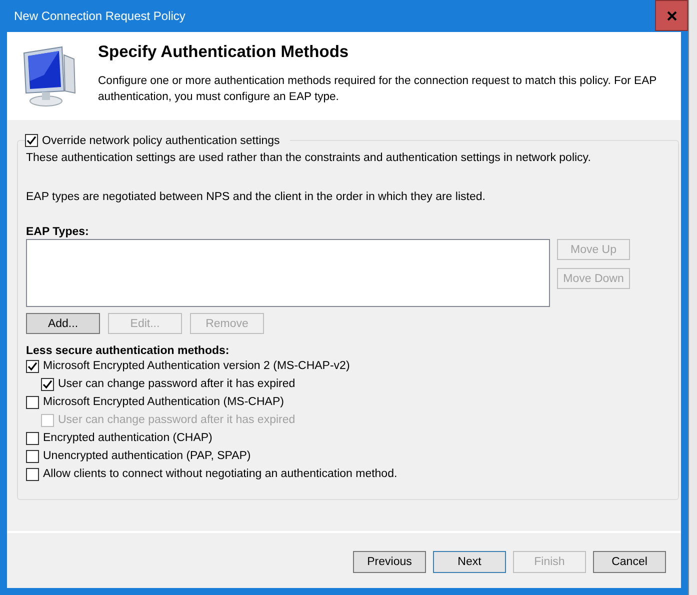 Image resolution: width=697 pixels, height=595 pixels. What do you see at coordinates (469, 562) in the screenshot?
I see `wizard-button: Next` at bounding box center [469, 562].